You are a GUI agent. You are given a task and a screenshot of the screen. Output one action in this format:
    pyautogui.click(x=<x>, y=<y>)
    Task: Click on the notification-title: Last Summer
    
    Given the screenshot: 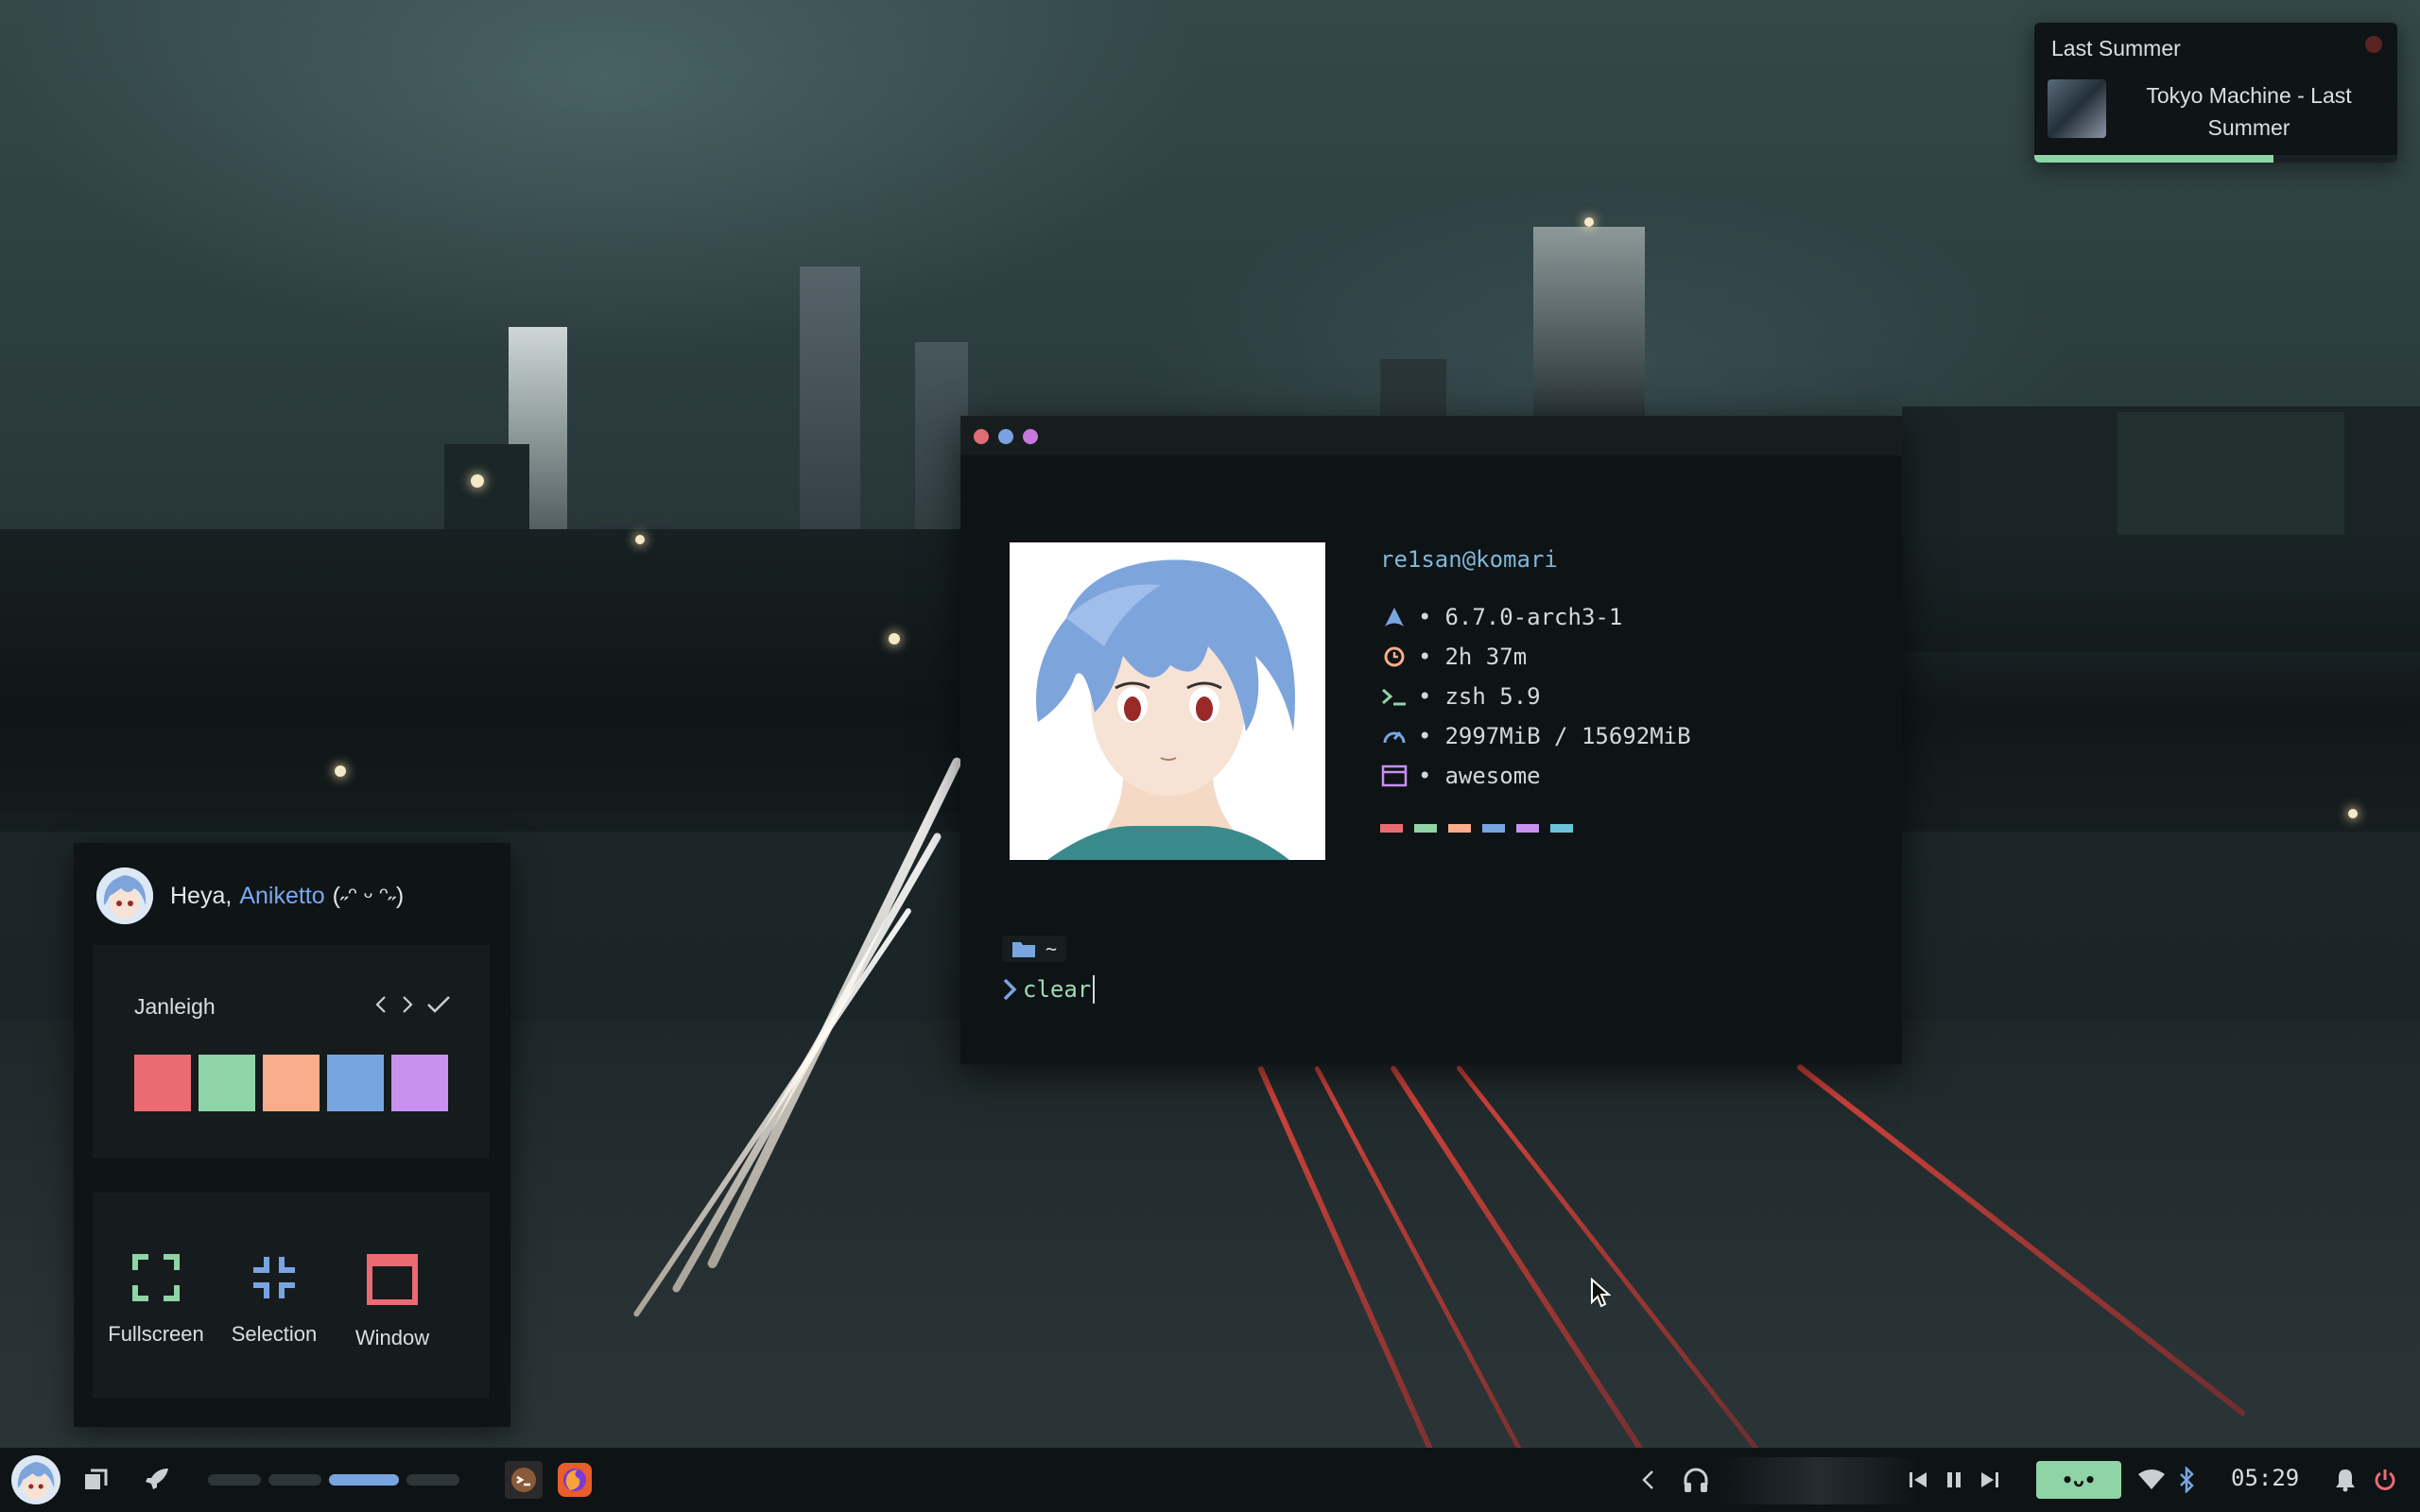 What is the action you would take?
    pyautogui.click(x=2116, y=48)
    